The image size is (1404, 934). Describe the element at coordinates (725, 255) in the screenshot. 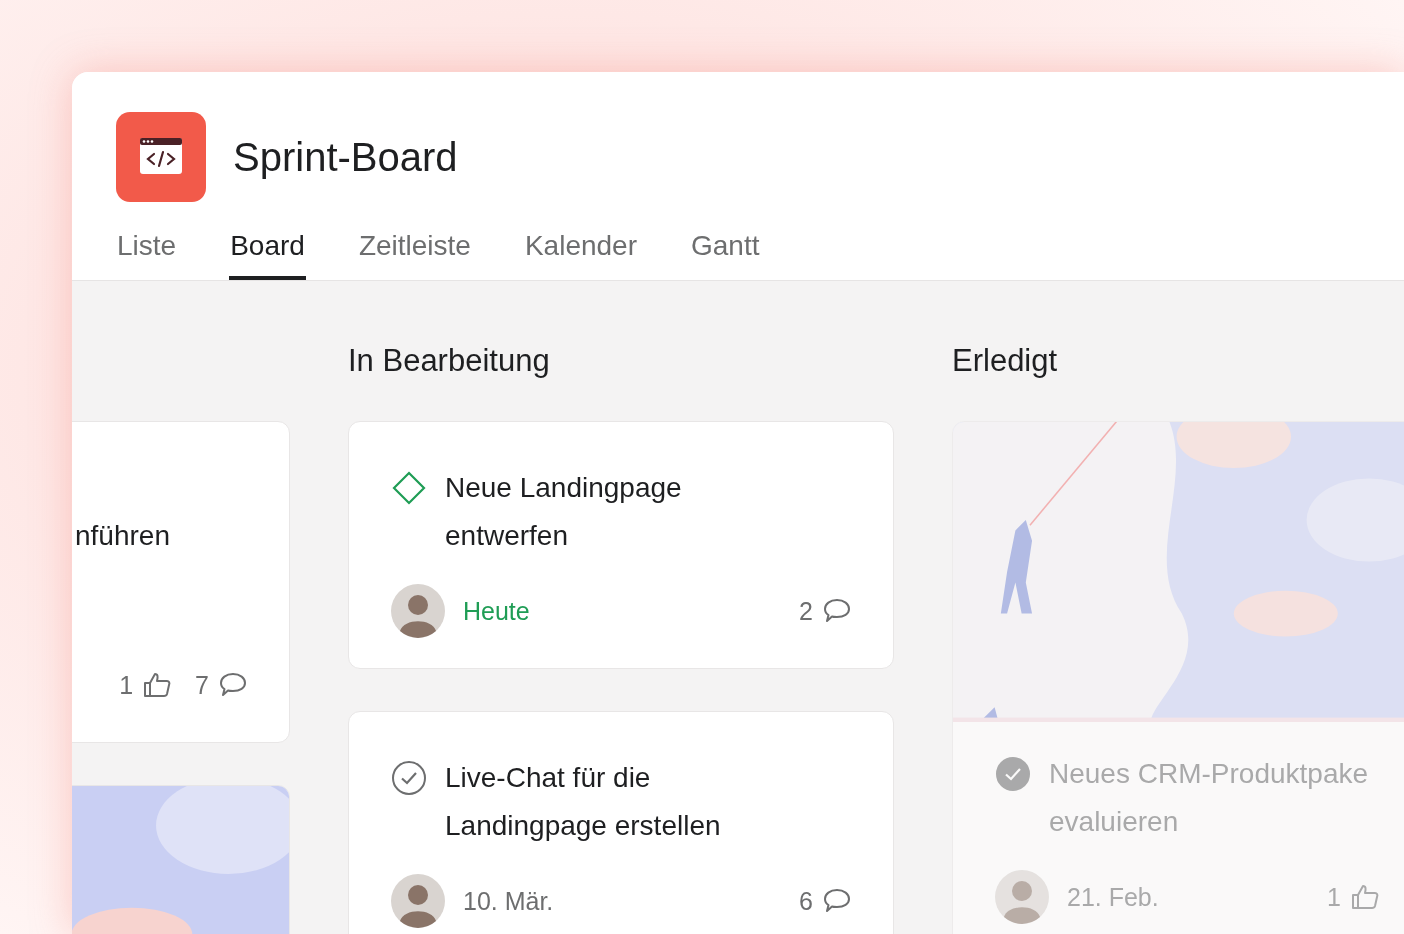

I see `view-tab: Gantt` at that location.